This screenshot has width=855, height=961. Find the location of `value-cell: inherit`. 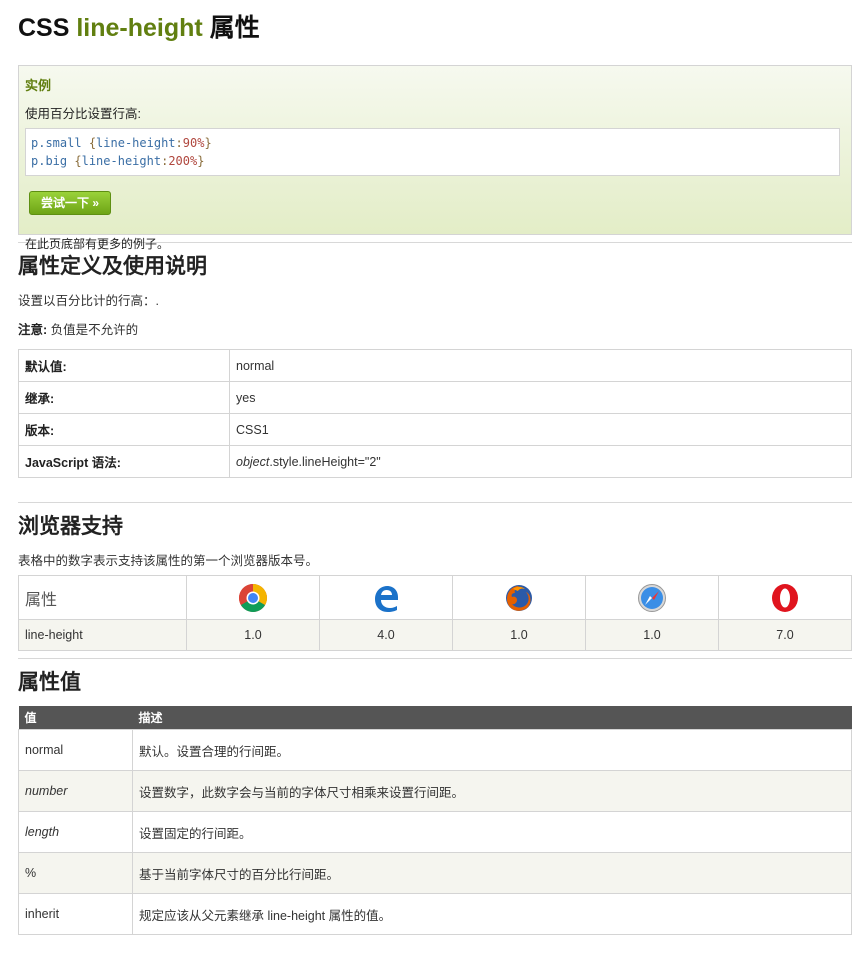

value-cell: inherit is located at coordinates (75, 914).